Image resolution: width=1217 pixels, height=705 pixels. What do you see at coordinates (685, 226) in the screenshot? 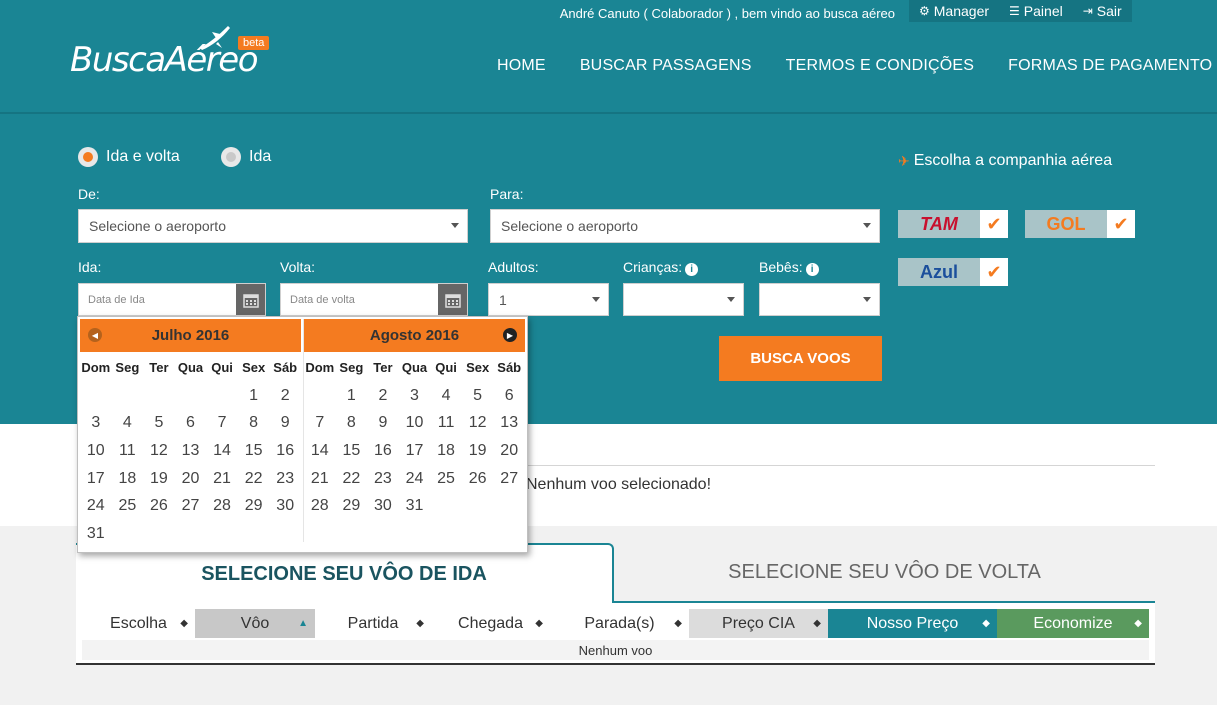
I see `to-select: Selecione o aeroporto` at bounding box center [685, 226].